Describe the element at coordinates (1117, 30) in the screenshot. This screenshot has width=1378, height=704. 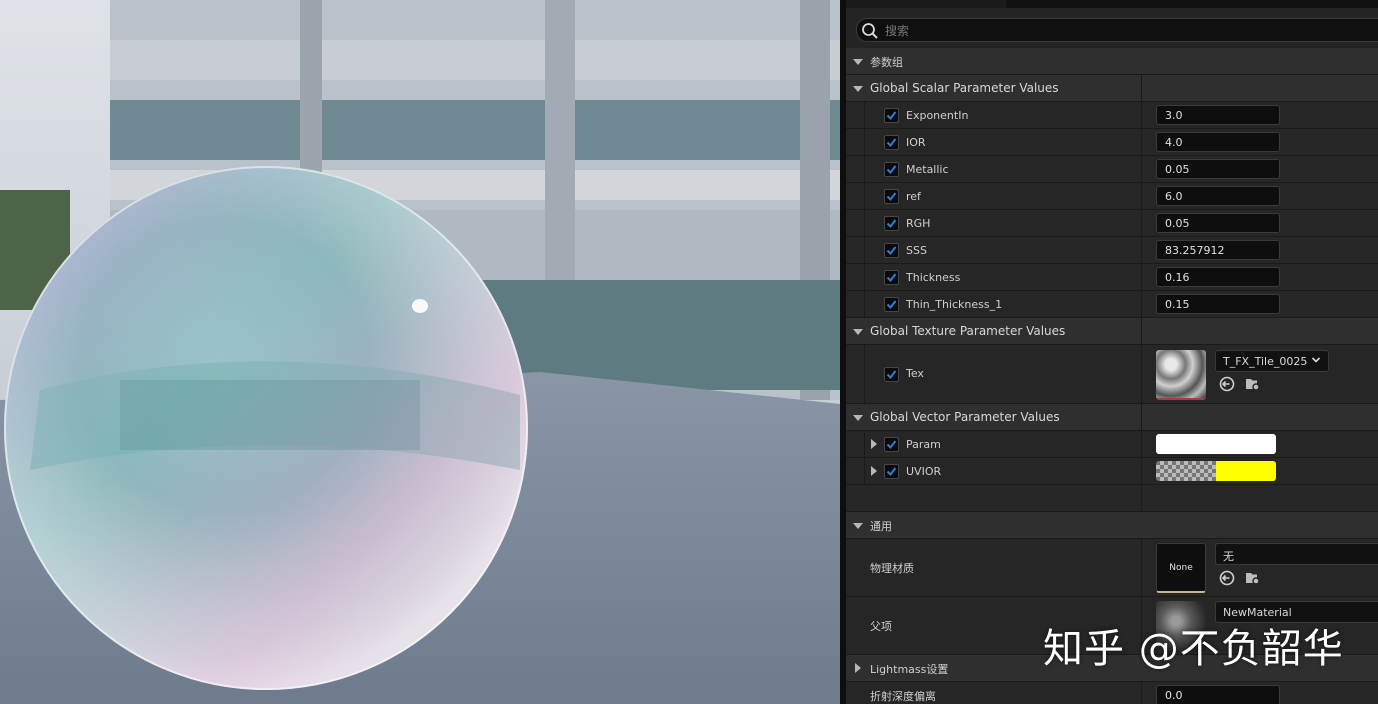
I see `search-input: 搜索` at that location.